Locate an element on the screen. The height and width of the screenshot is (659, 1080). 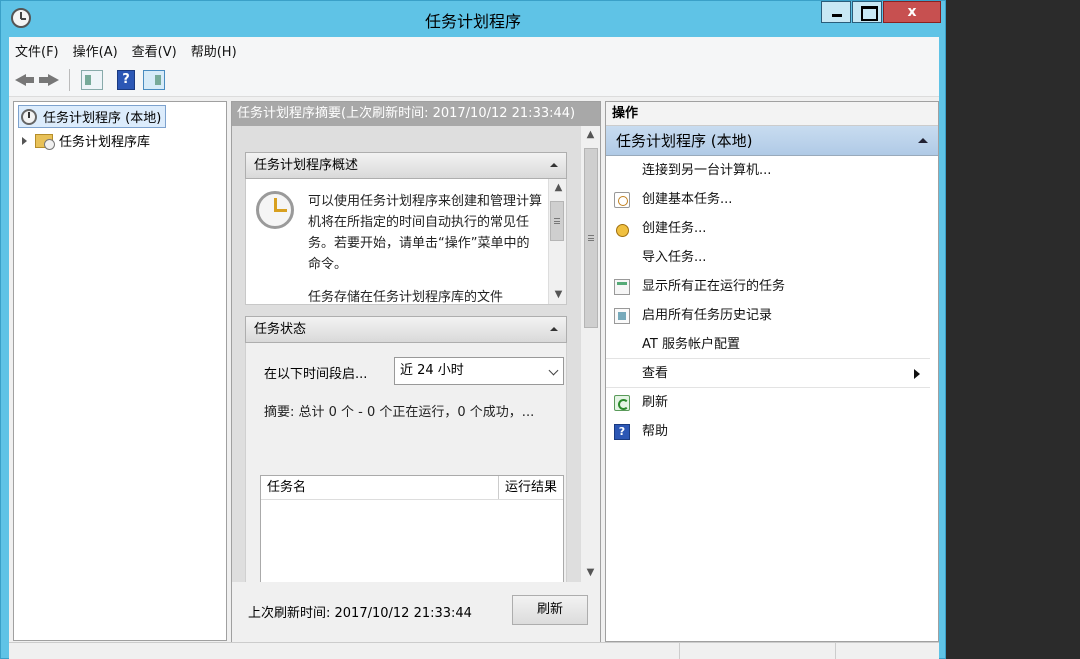
section-title: 任务计划程序概述 is located at coordinates (306, 165).